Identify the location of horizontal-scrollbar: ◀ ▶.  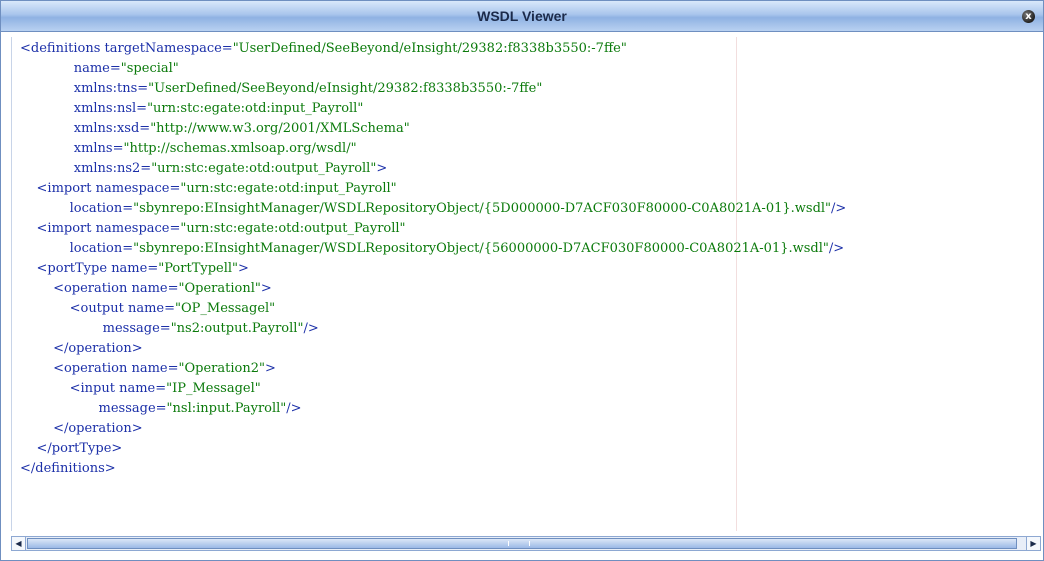
(526, 543).